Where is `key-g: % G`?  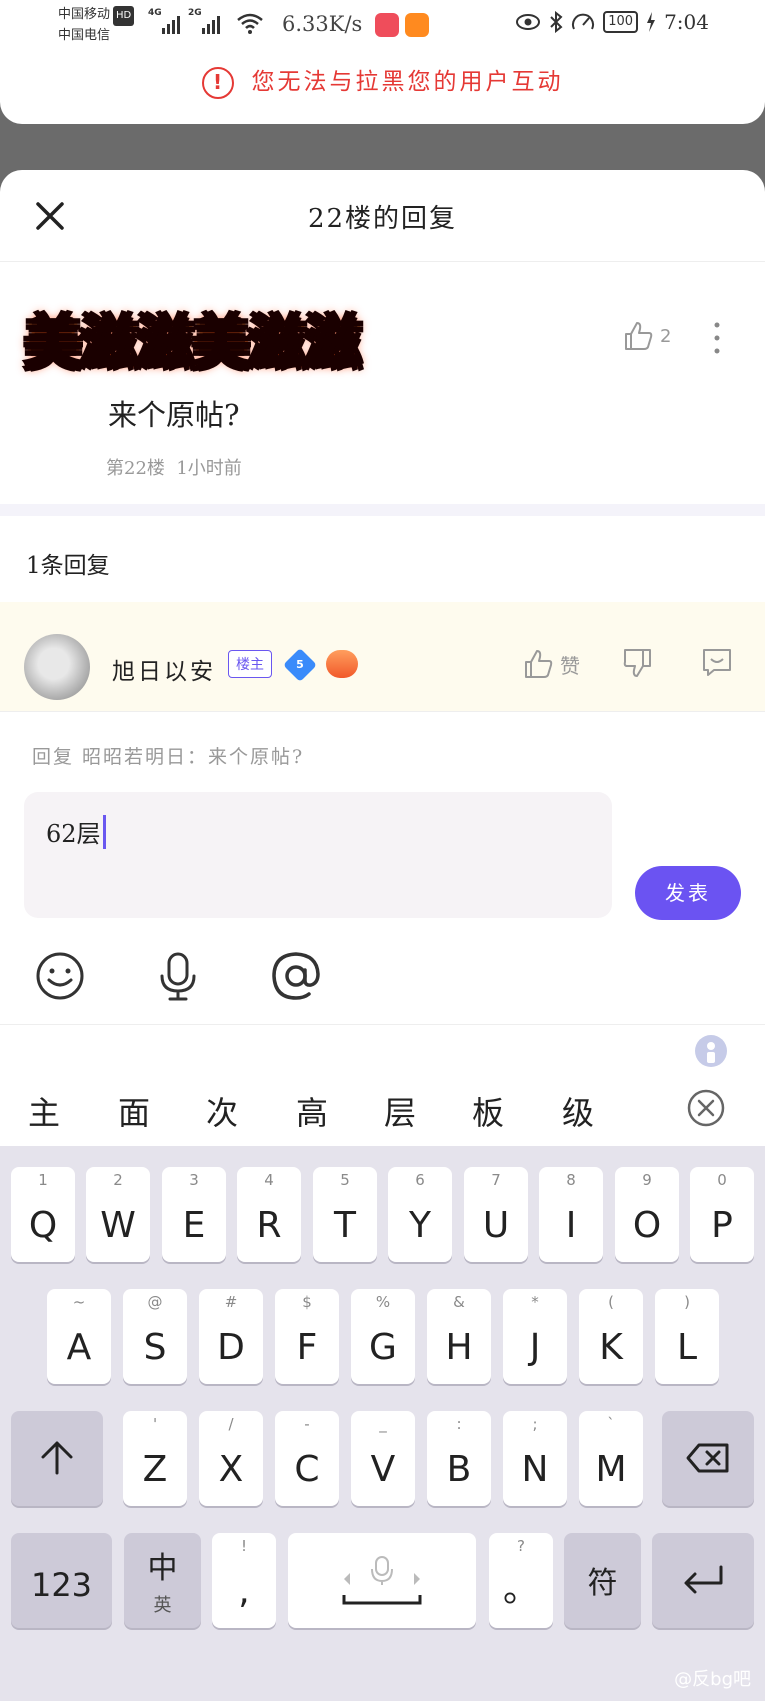 key-g: % G is located at coordinates (383, 1336).